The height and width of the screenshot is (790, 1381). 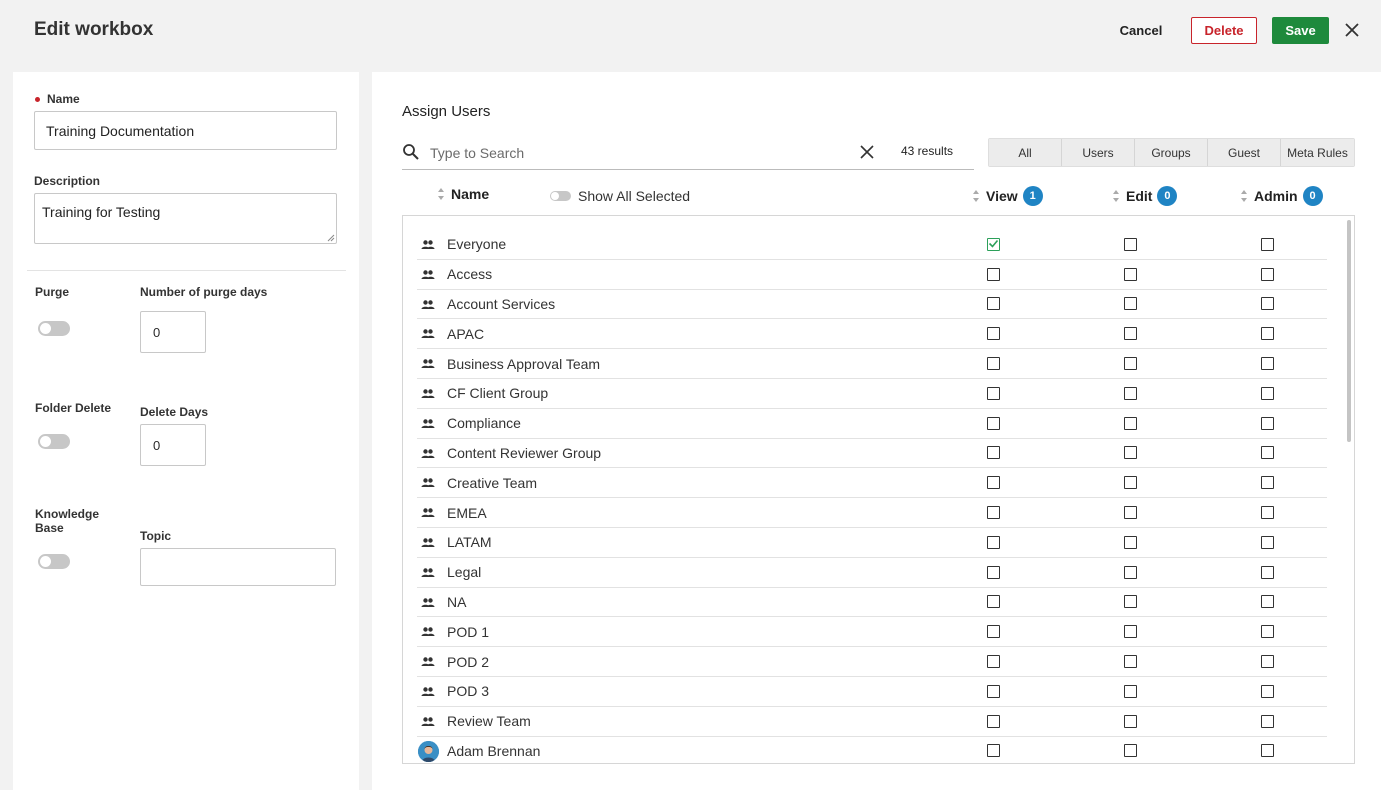 I want to click on row-name: EMEA, so click(x=467, y=512).